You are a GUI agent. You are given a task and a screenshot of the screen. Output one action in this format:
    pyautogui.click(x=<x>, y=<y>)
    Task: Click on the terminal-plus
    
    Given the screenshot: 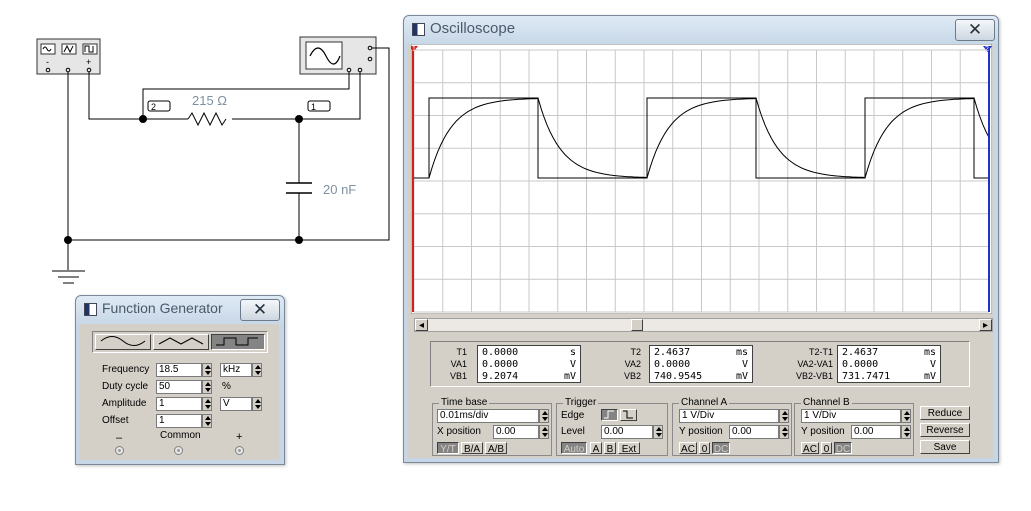 What is the action you would take?
    pyautogui.click(x=239, y=450)
    